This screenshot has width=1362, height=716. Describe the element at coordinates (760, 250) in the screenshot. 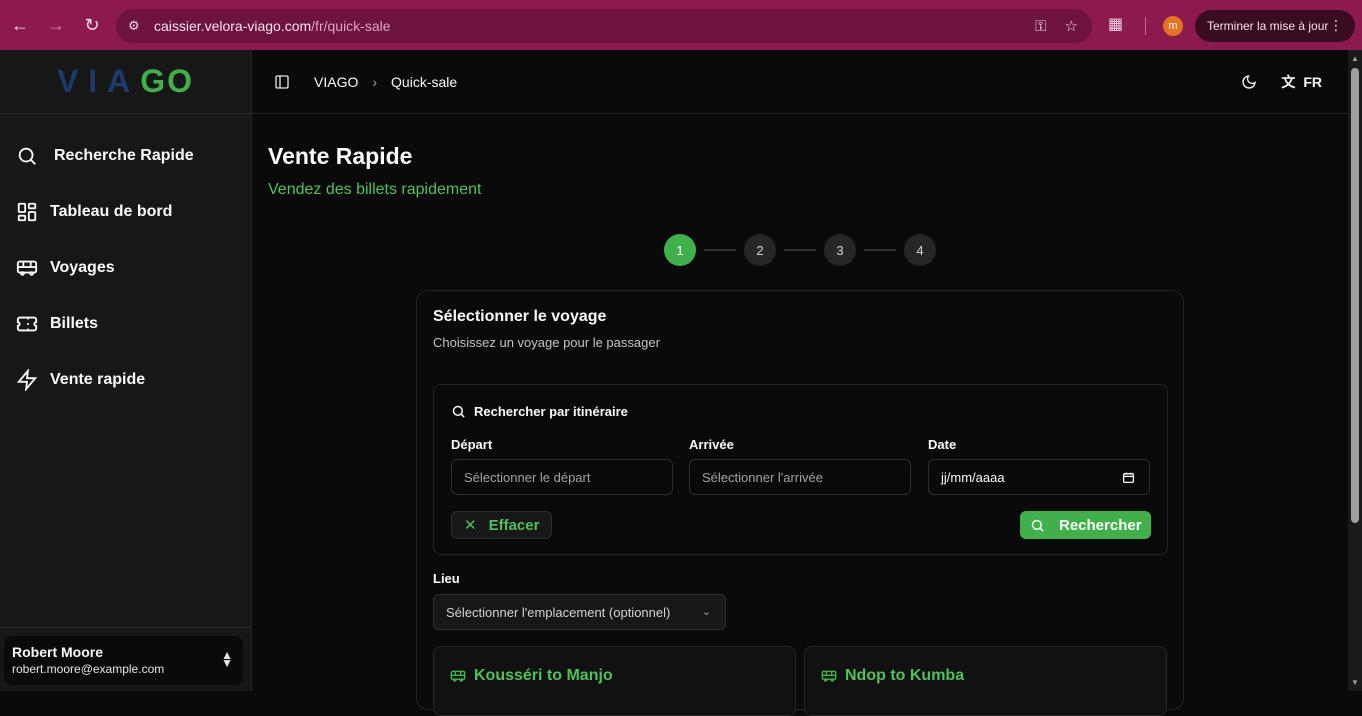

I see `step-2: 2` at that location.